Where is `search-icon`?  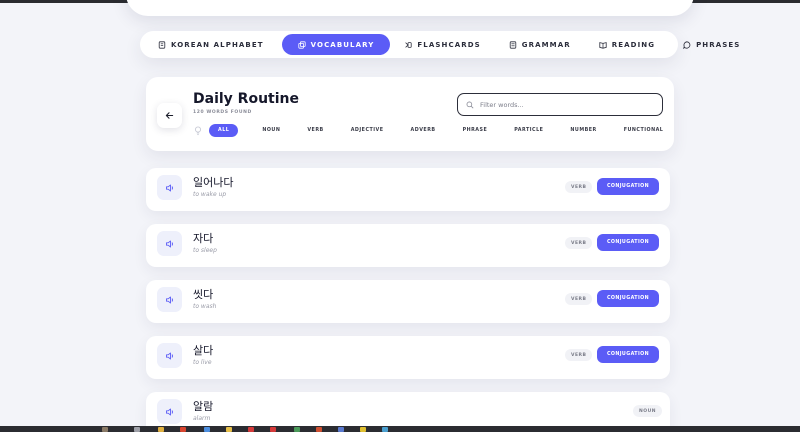
search-icon is located at coordinates (470, 104).